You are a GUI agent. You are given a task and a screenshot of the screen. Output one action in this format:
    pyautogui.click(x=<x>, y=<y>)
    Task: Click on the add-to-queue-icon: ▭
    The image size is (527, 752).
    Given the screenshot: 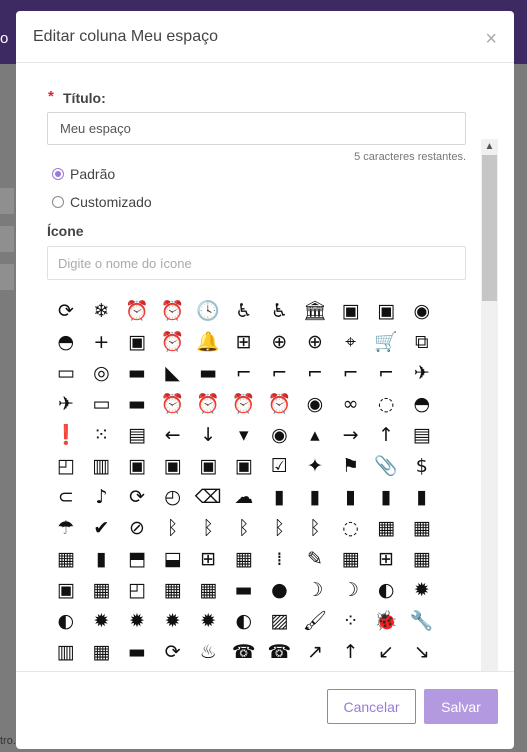 What is the action you would take?
    pyautogui.click(x=66, y=373)
    